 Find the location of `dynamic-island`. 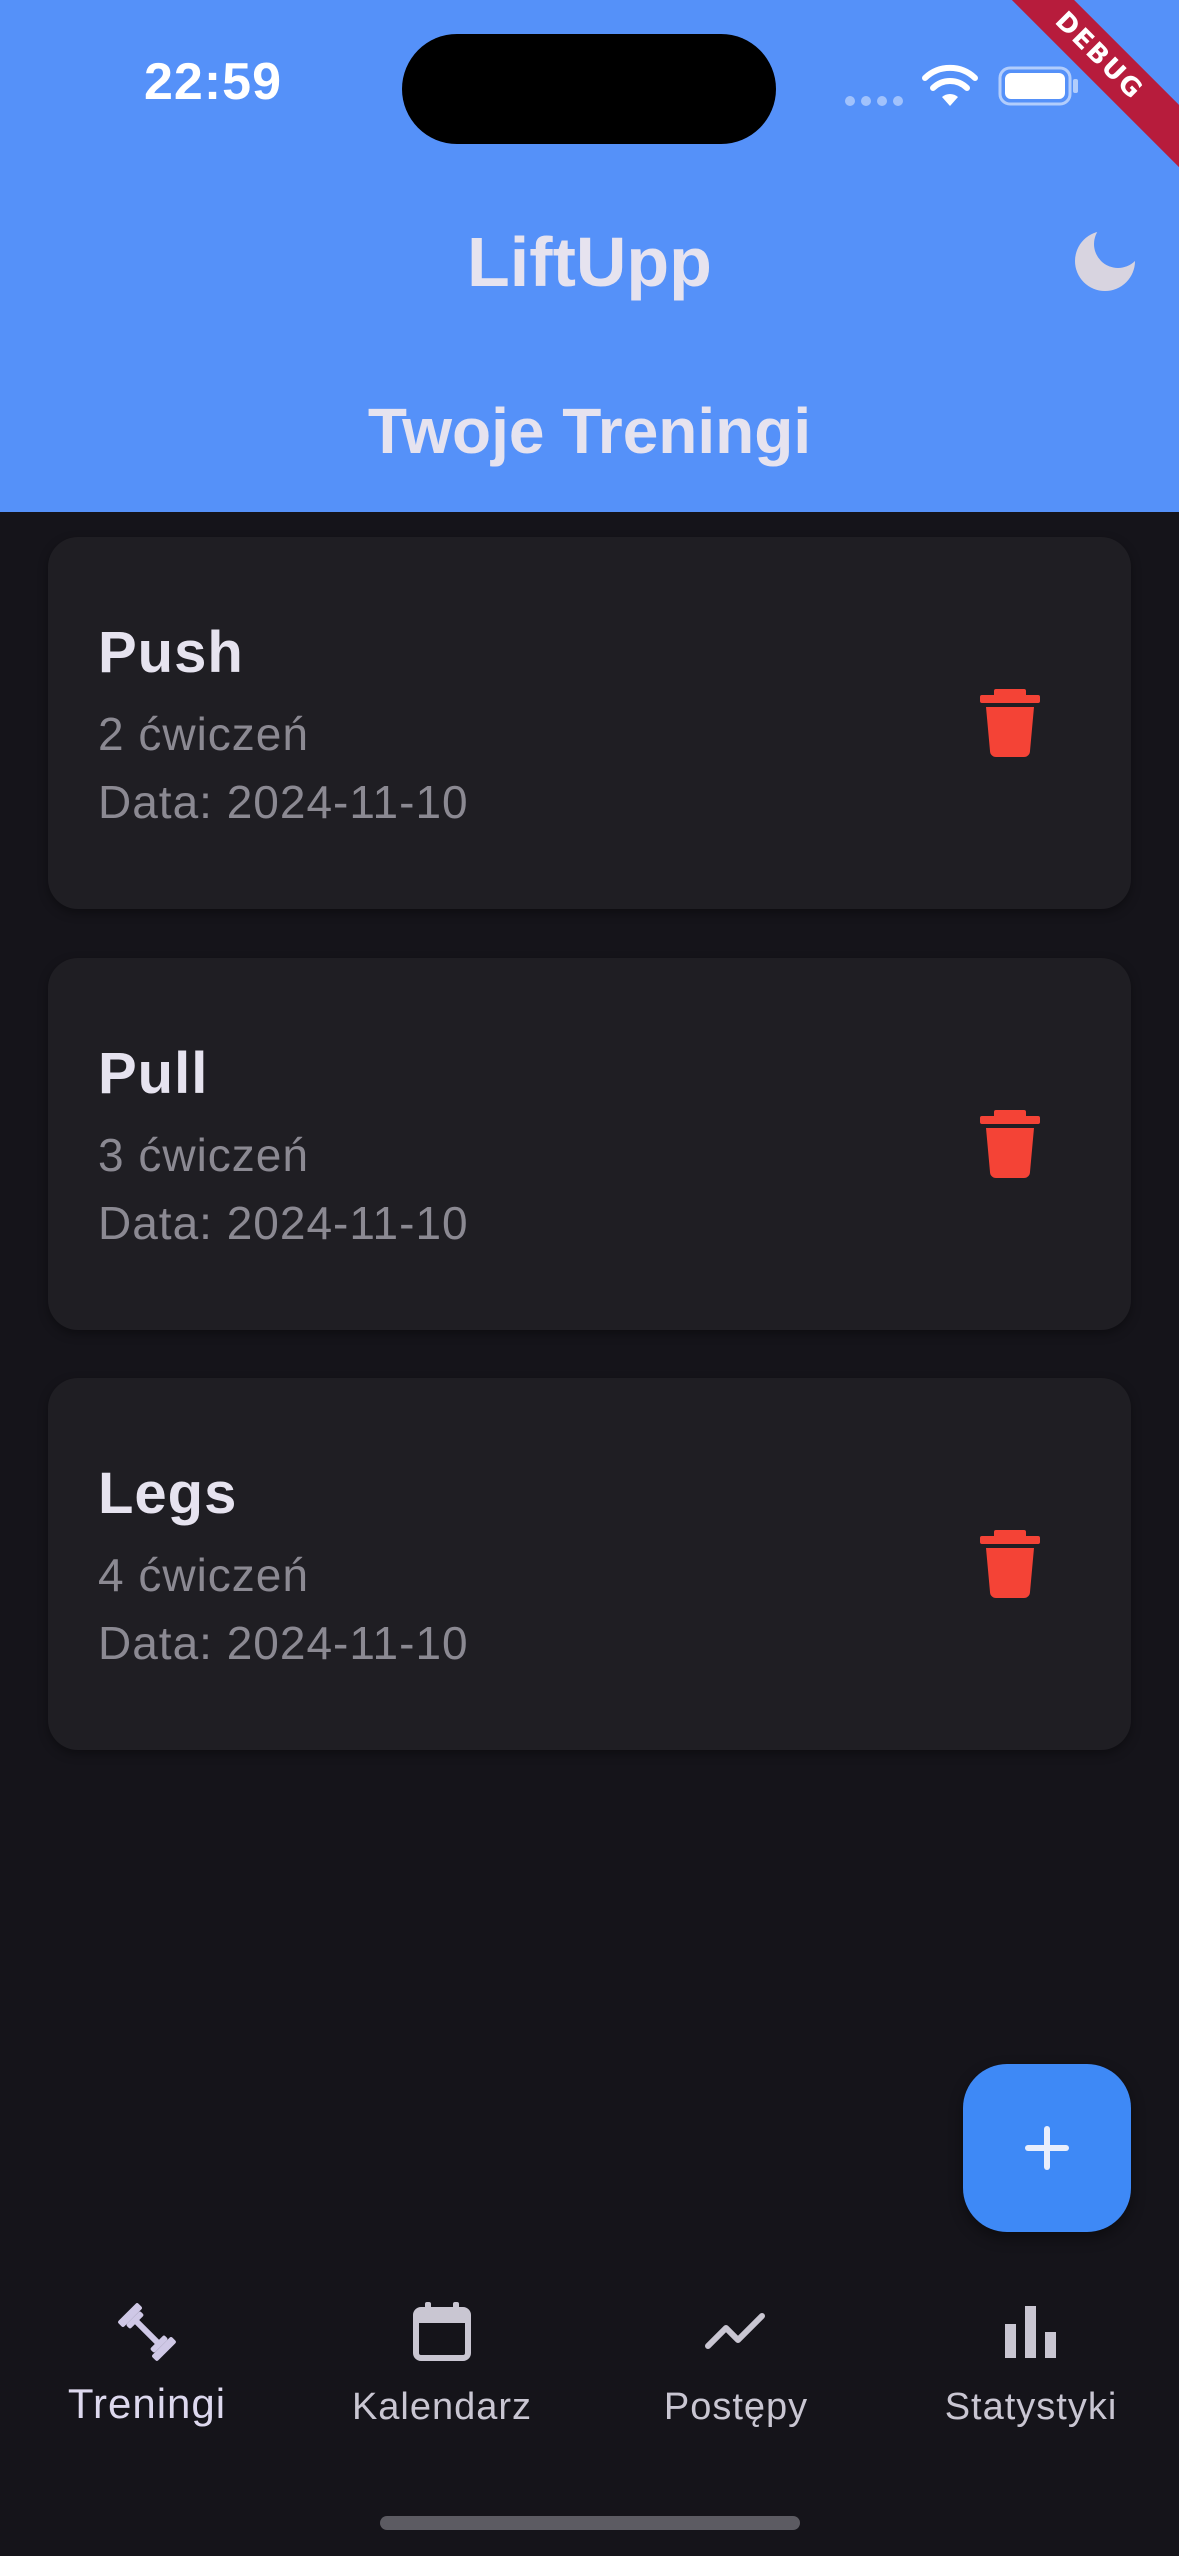

dynamic-island is located at coordinates (589, 89).